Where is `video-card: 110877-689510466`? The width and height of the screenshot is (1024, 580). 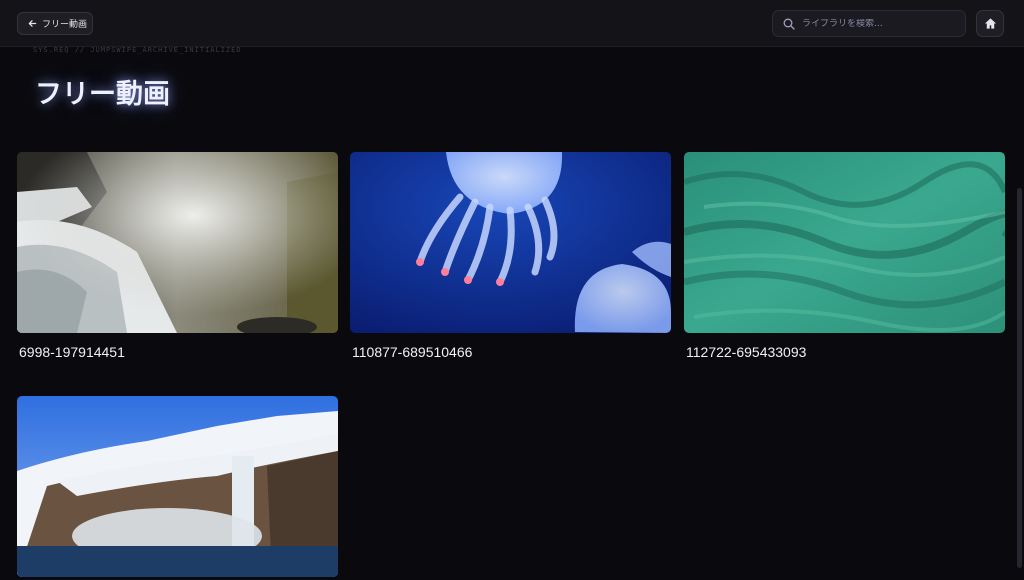
video-card: 110877-689510466 is located at coordinates (510, 256).